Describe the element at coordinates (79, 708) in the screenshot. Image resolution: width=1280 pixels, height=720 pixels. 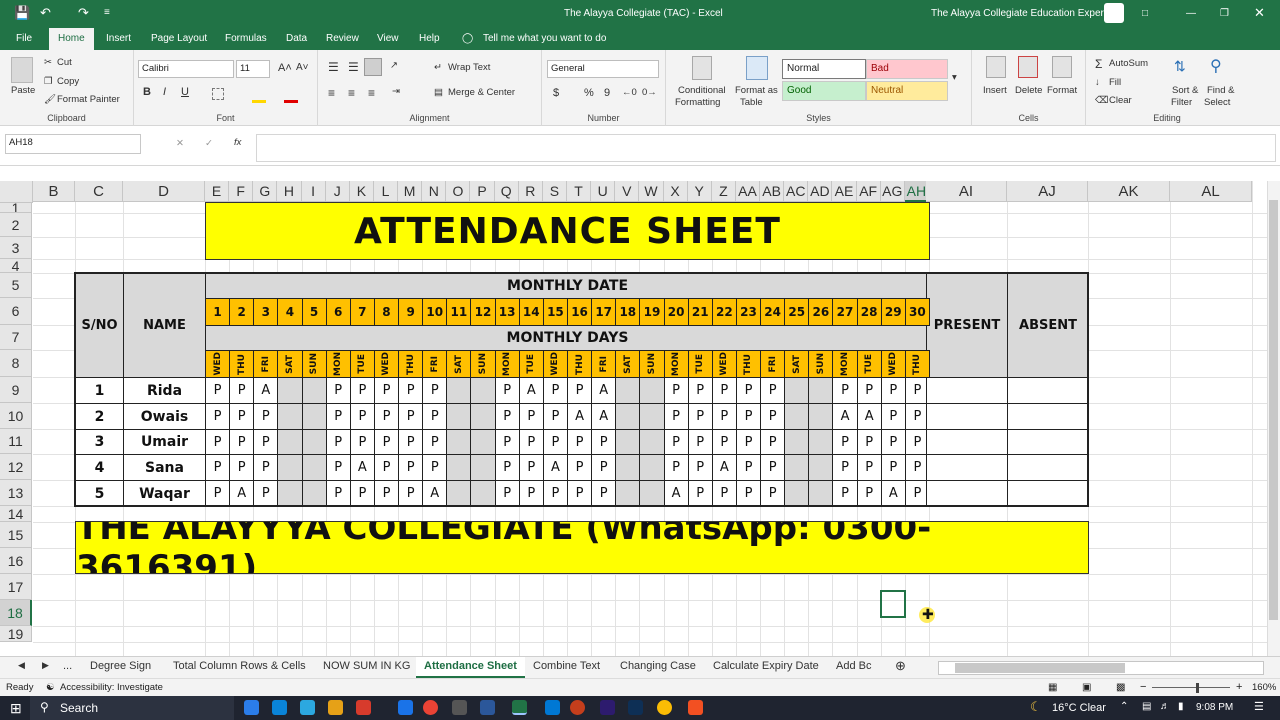
I see `taskbar-search-label: Search` at that location.